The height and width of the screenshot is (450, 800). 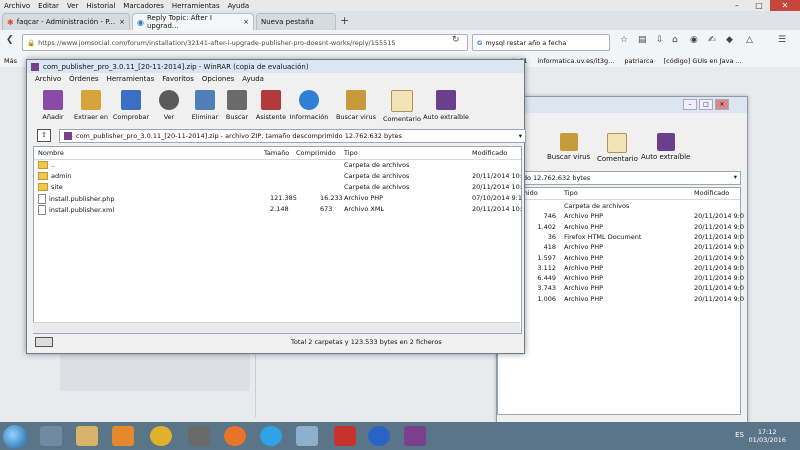 I want to click on menu-ver: Ver, so click(x=72, y=6).